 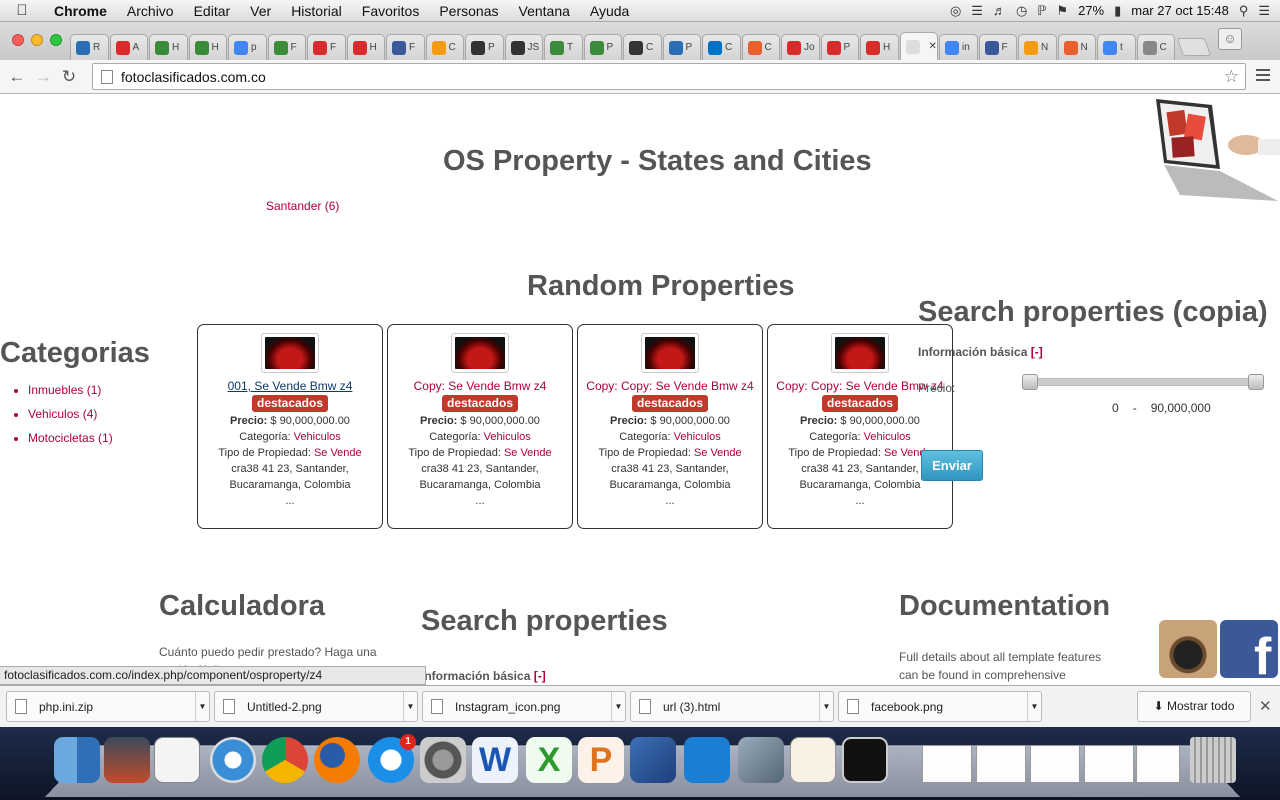 What do you see at coordinates (1021, 11) in the screenshot?
I see `time-machine-icon: ◷` at bounding box center [1021, 11].